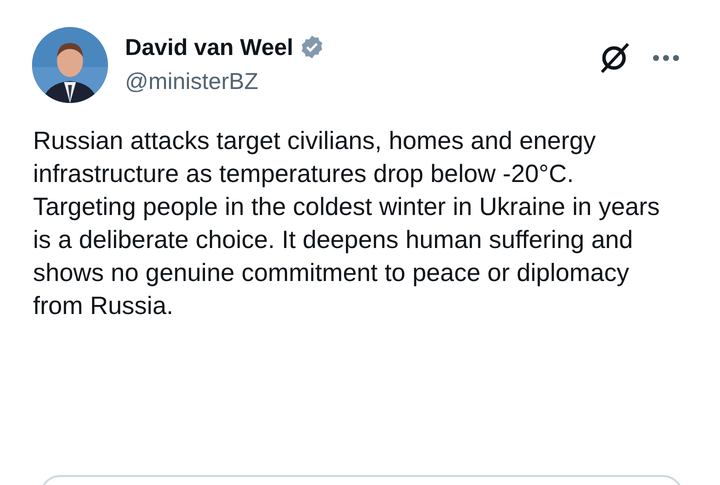 The width and height of the screenshot is (720, 485). I want to click on grok-icon, so click(615, 58).